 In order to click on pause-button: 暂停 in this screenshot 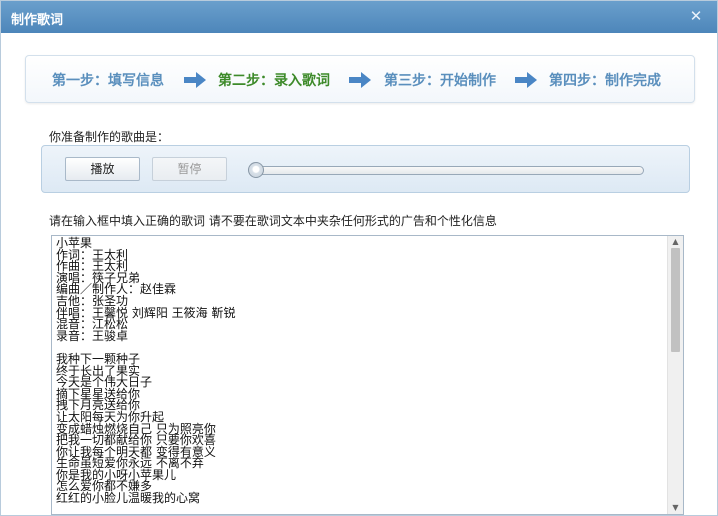, I will do `click(189, 169)`.